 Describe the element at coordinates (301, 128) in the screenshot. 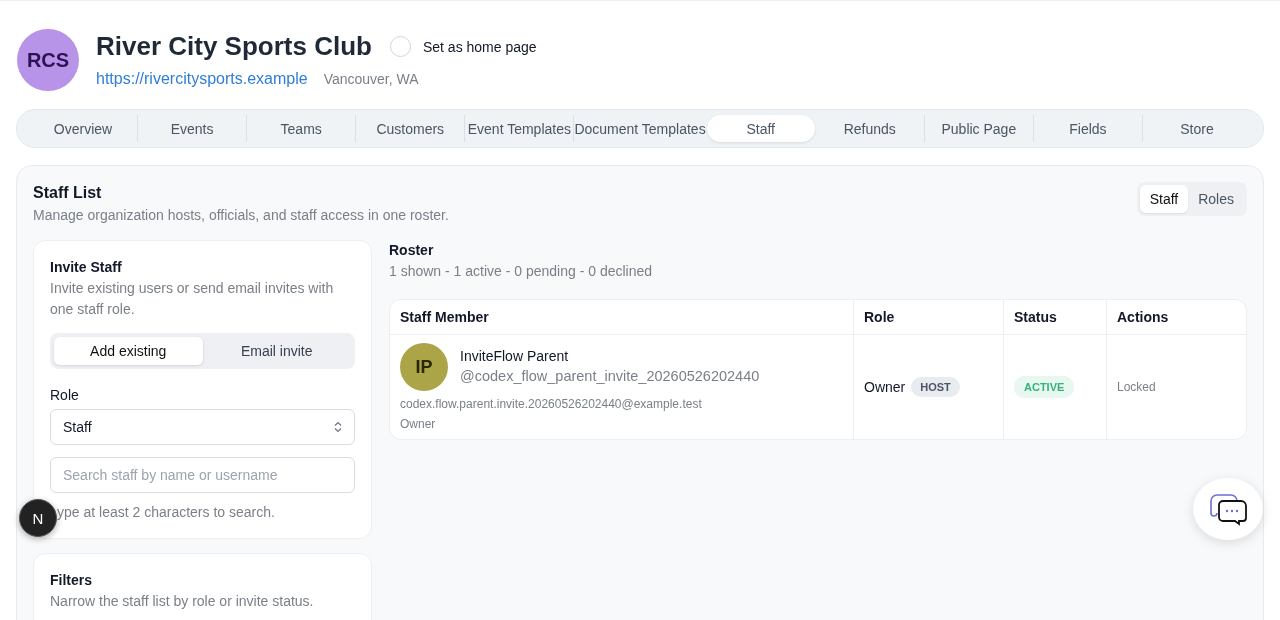

I see `nav-tab: Teams` at that location.